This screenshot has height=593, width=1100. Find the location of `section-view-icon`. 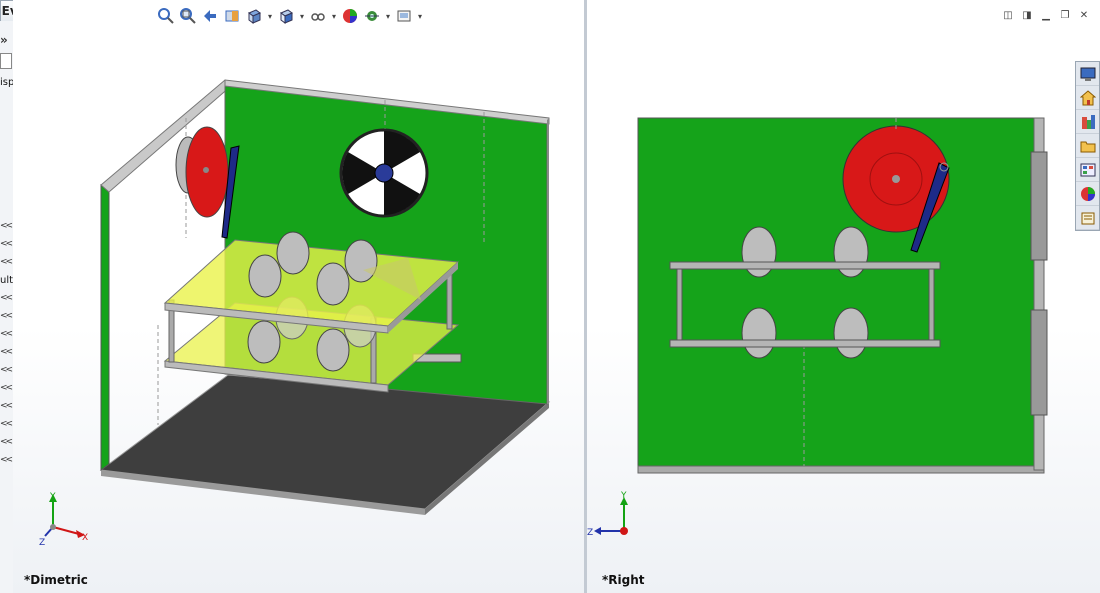

section-view-icon is located at coordinates (232, 16).